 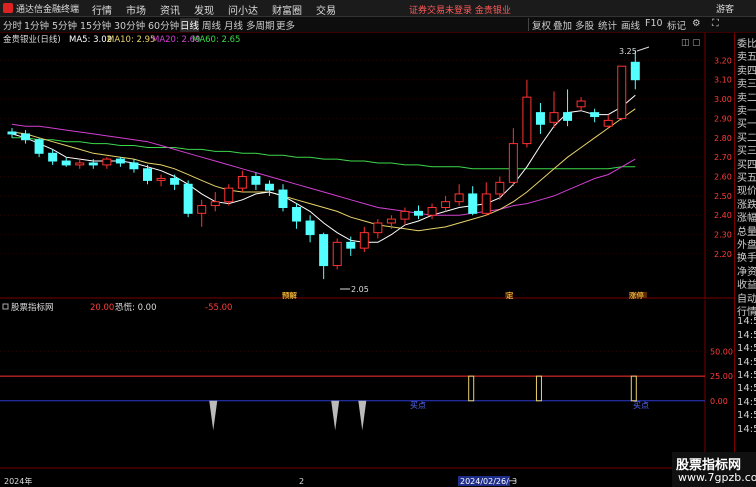 I want to click on tool-biaoji: 标记, so click(x=676, y=25).